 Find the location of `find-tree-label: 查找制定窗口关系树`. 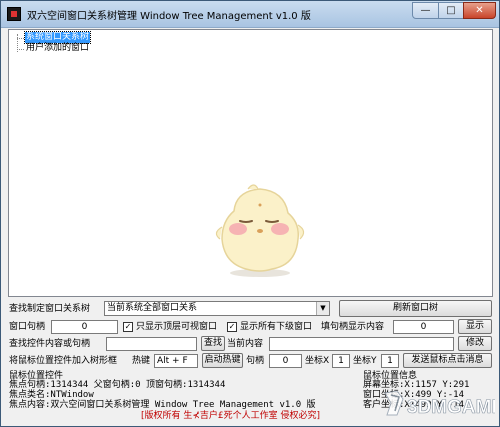

find-tree-label: 查找制定窗口关系树 is located at coordinates (50, 309).